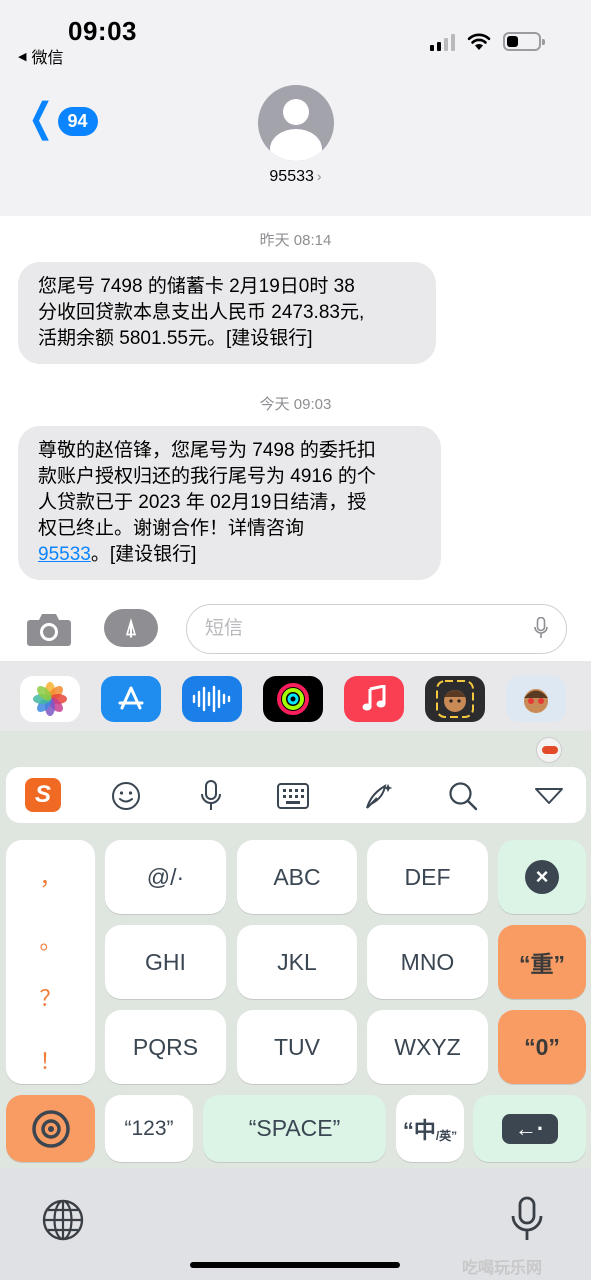  What do you see at coordinates (376, 629) in the screenshot?
I see `message-input: 短信` at bounding box center [376, 629].